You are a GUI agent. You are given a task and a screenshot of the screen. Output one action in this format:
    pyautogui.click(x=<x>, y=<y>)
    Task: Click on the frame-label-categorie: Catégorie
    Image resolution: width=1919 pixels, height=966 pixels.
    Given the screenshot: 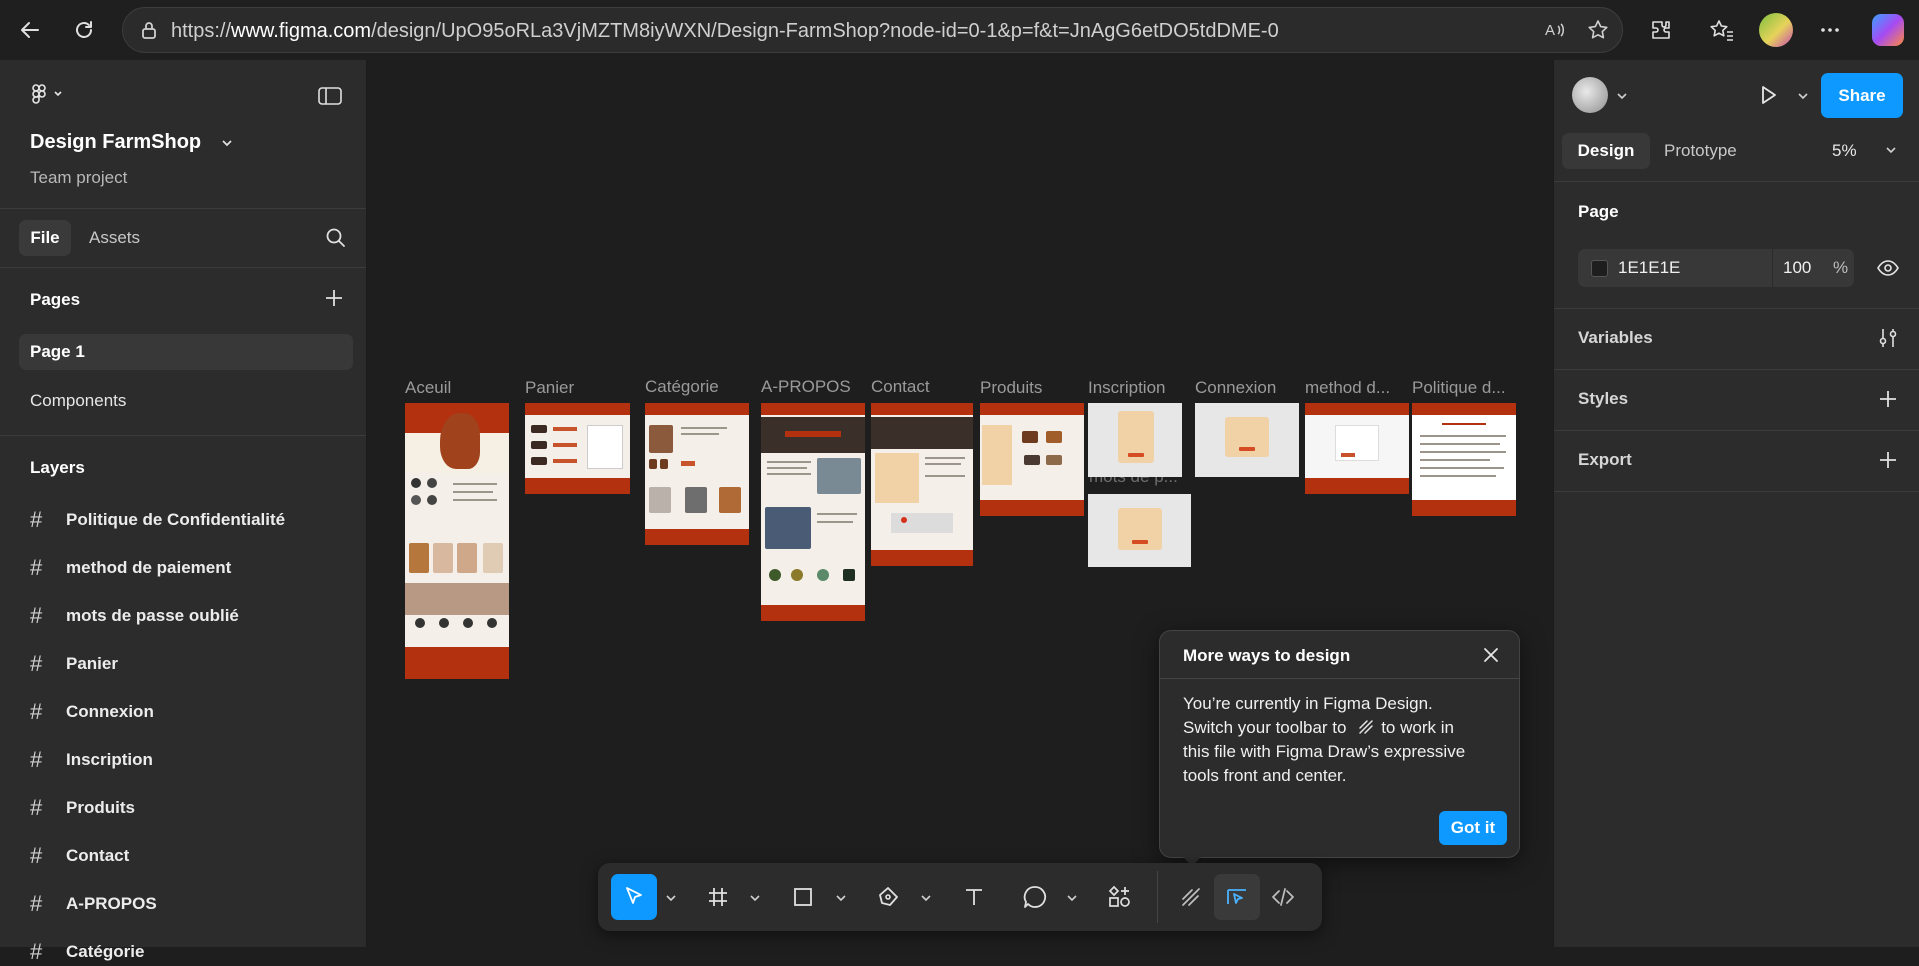 What is the action you would take?
    pyautogui.click(x=682, y=387)
    